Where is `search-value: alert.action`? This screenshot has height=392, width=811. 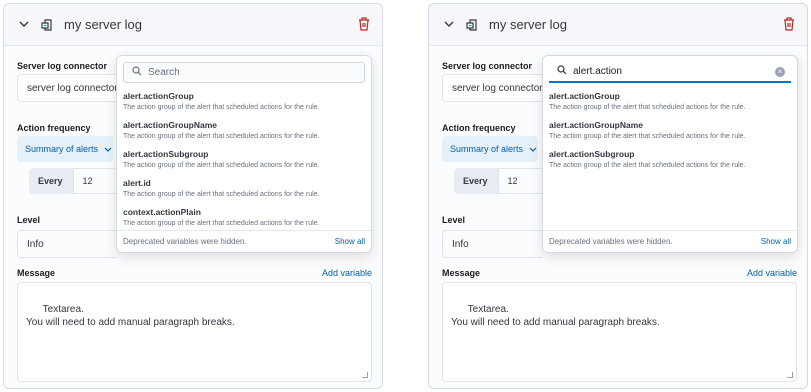 search-value: alert.action is located at coordinates (597, 71).